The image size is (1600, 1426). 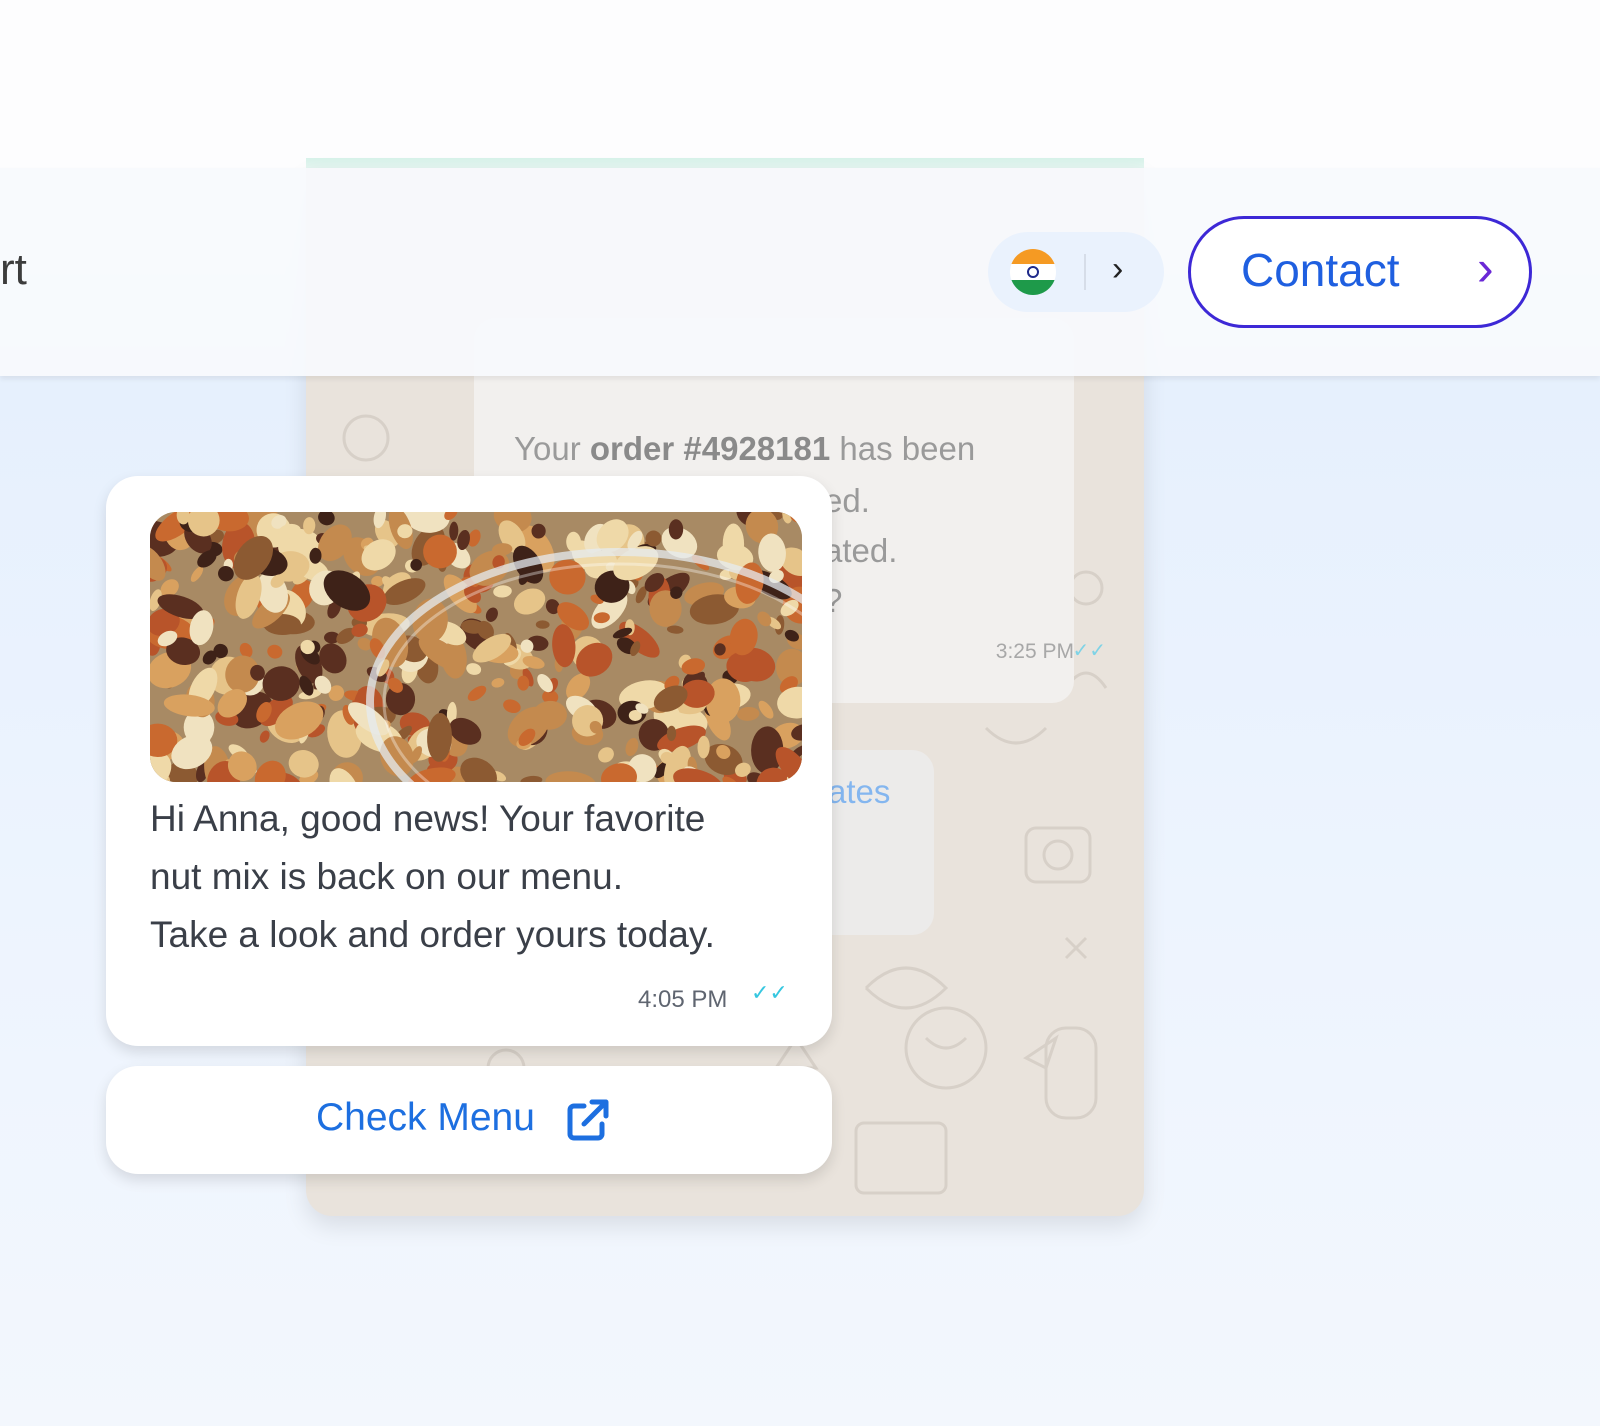 I want to click on message-time: 4:05 PM, so click(x=683, y=999).